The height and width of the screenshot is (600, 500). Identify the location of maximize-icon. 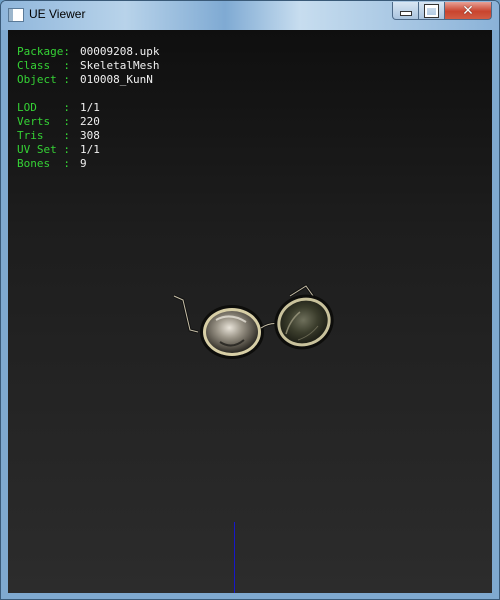
(431, 10).